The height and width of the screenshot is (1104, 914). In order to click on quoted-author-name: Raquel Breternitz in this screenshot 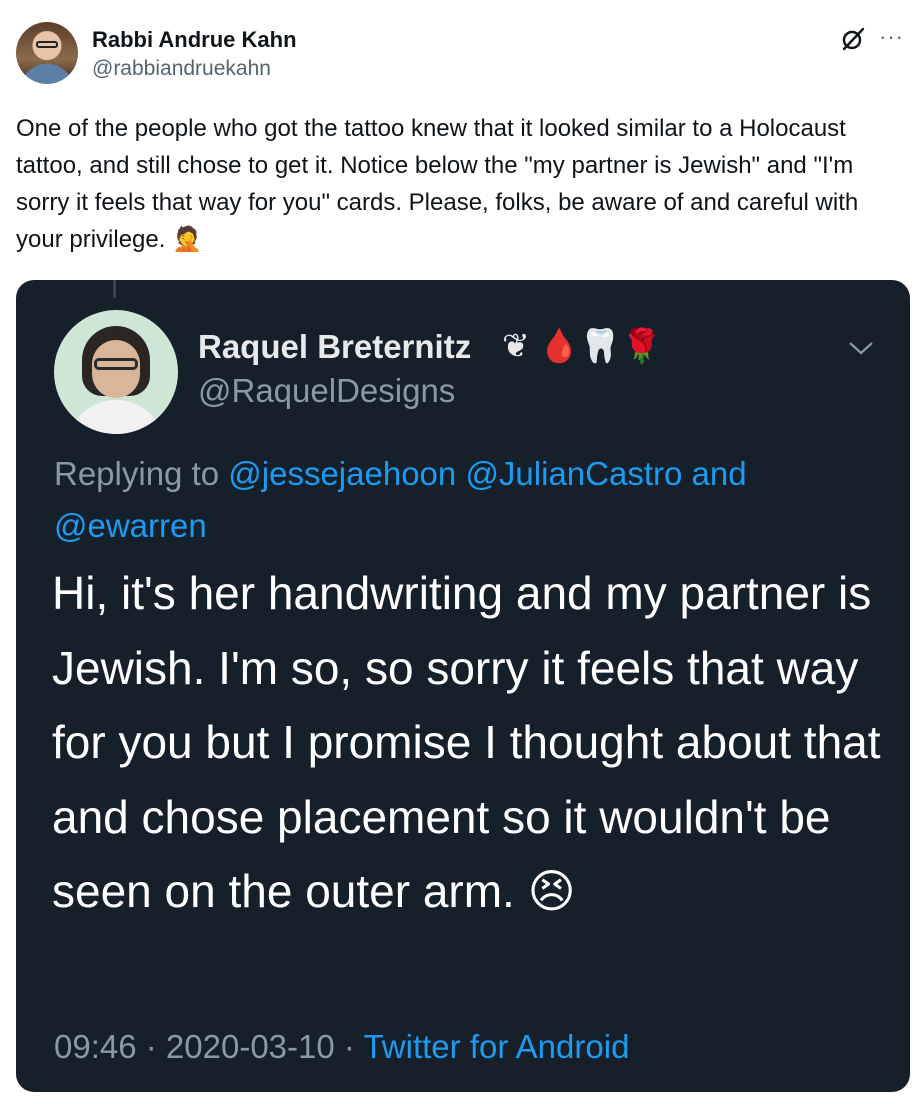, I will do `click(335, 346)`.